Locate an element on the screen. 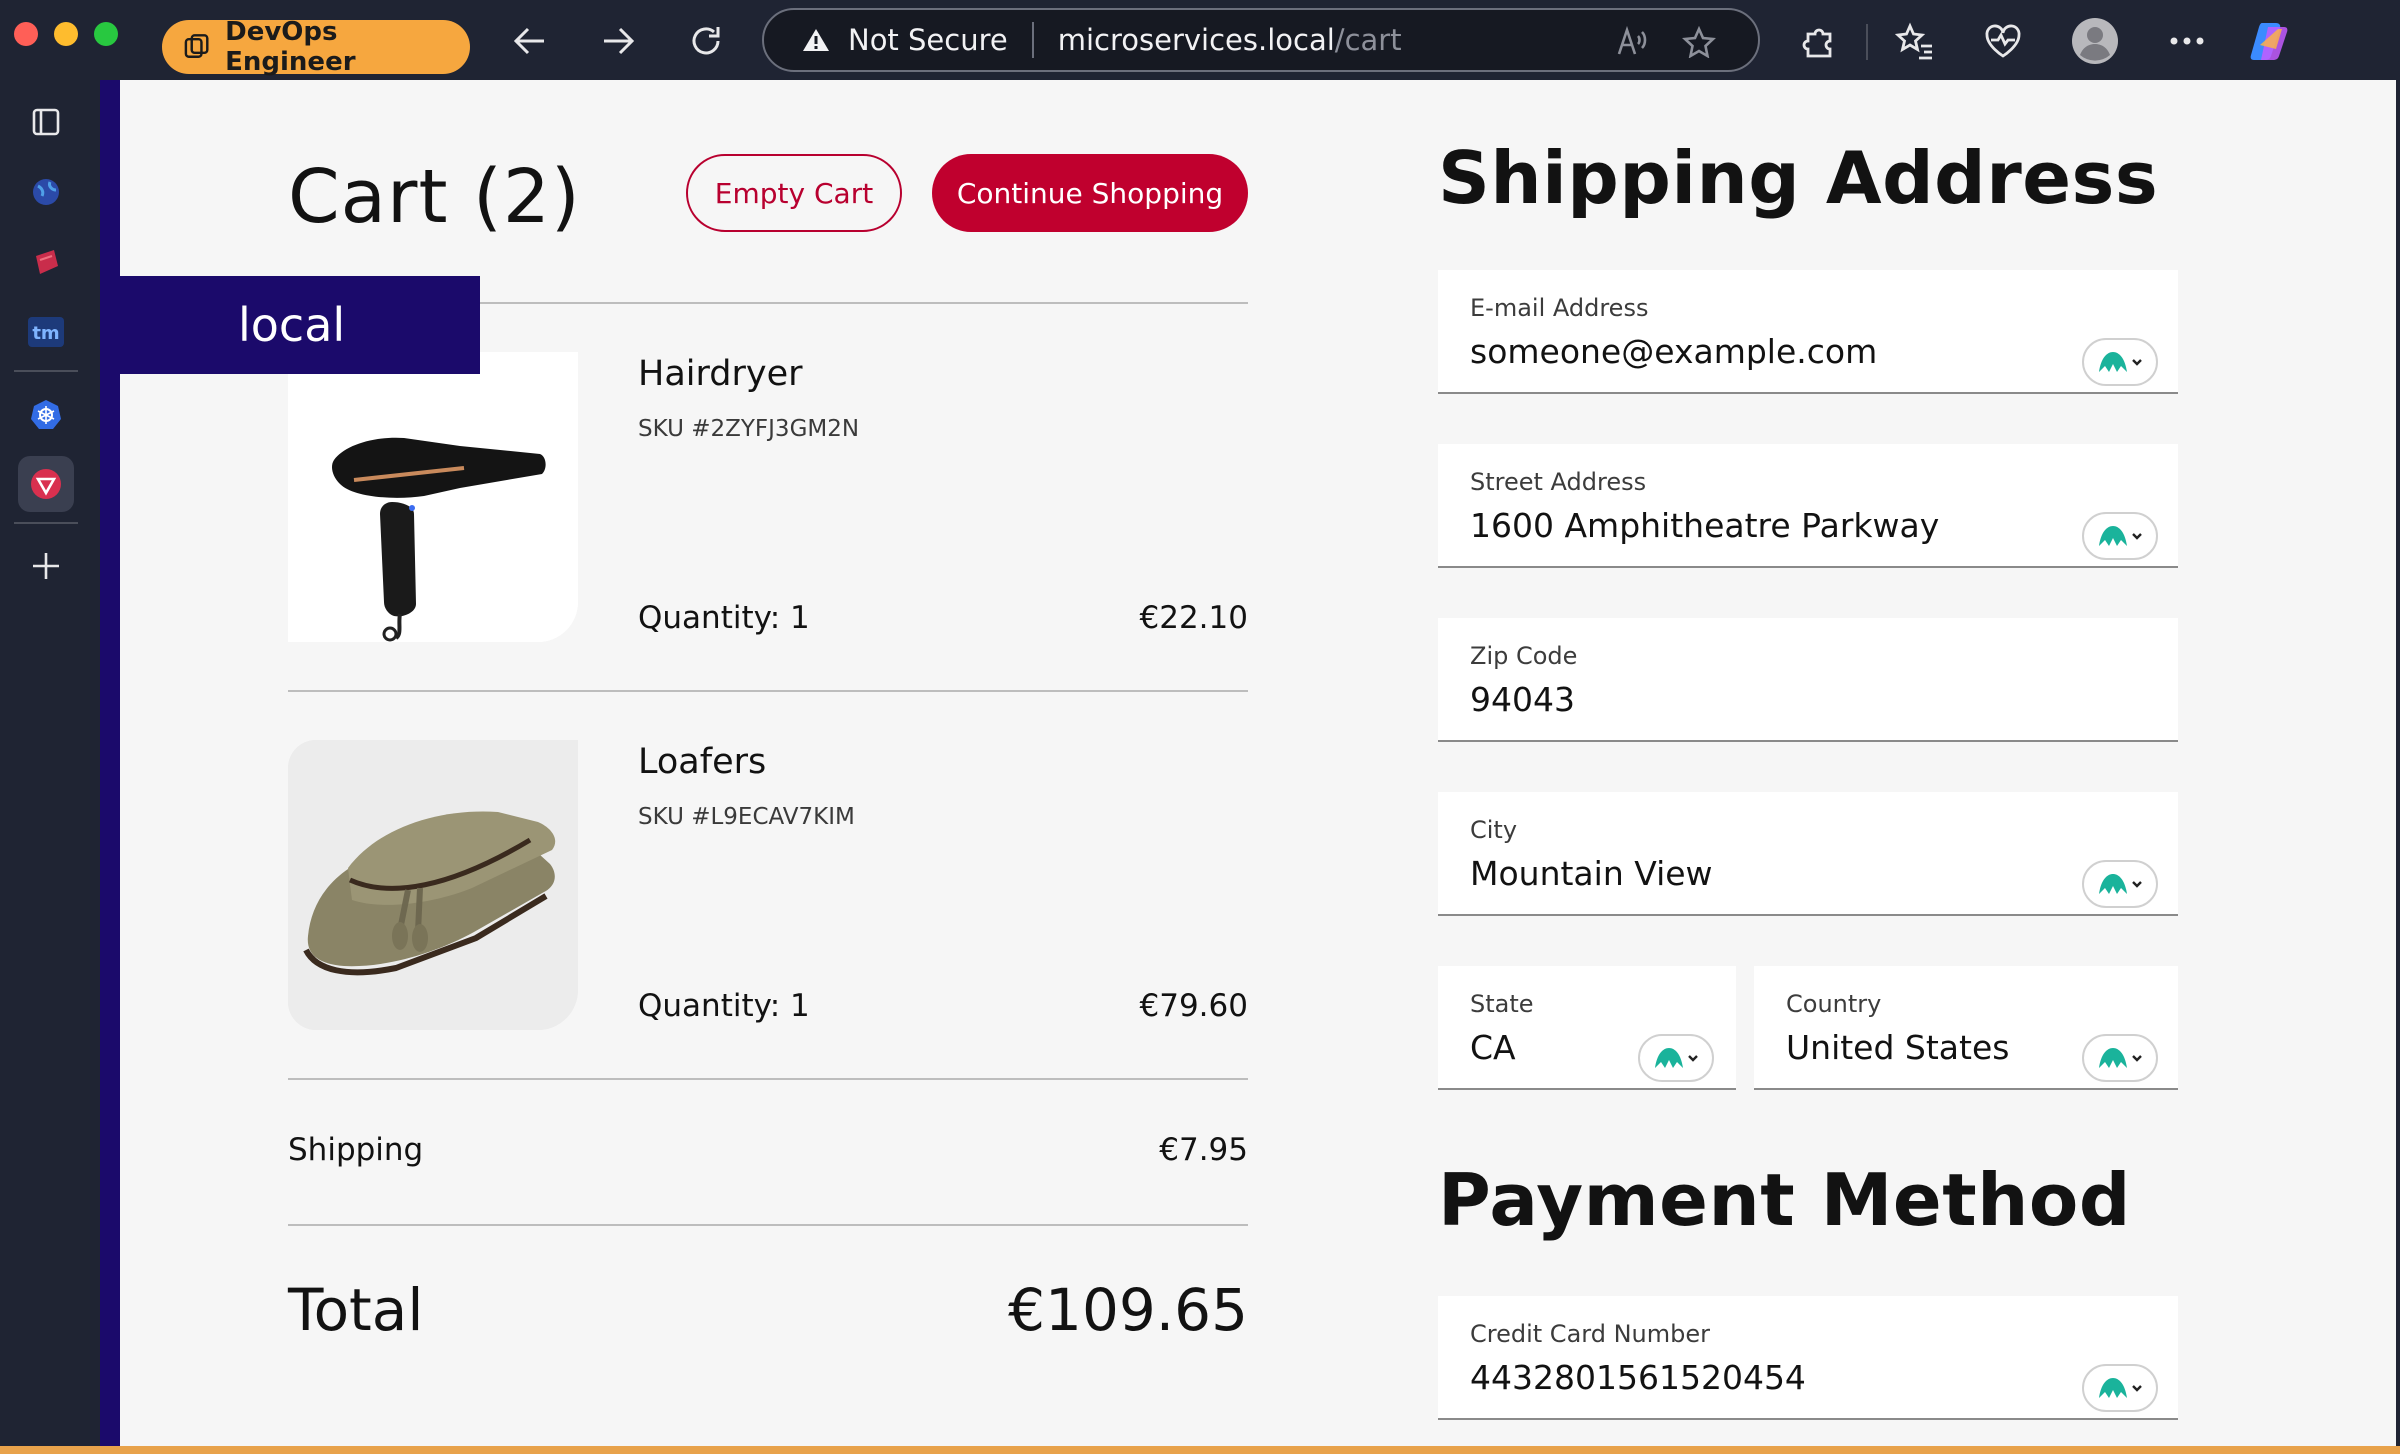 The height and width of the screenshot is (1454, 2400). not-secure-label: Not Secure is located at coordinates (928, 40).